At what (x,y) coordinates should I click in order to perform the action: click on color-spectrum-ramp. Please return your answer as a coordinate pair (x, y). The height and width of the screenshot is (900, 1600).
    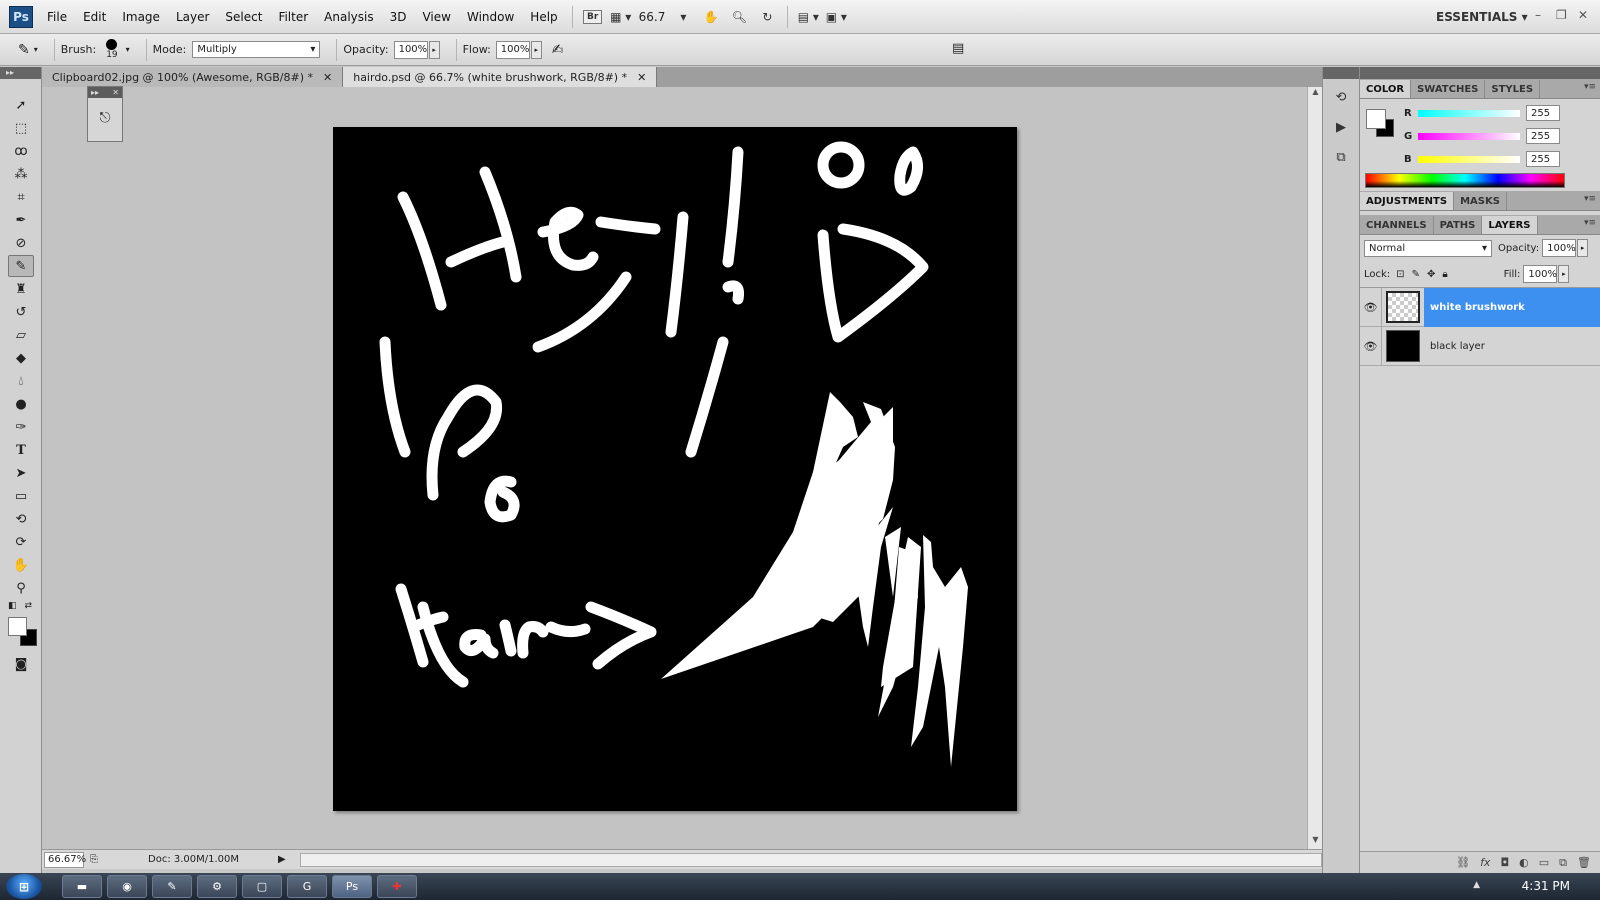
    Looking at the image, I should click on (1465, 180).